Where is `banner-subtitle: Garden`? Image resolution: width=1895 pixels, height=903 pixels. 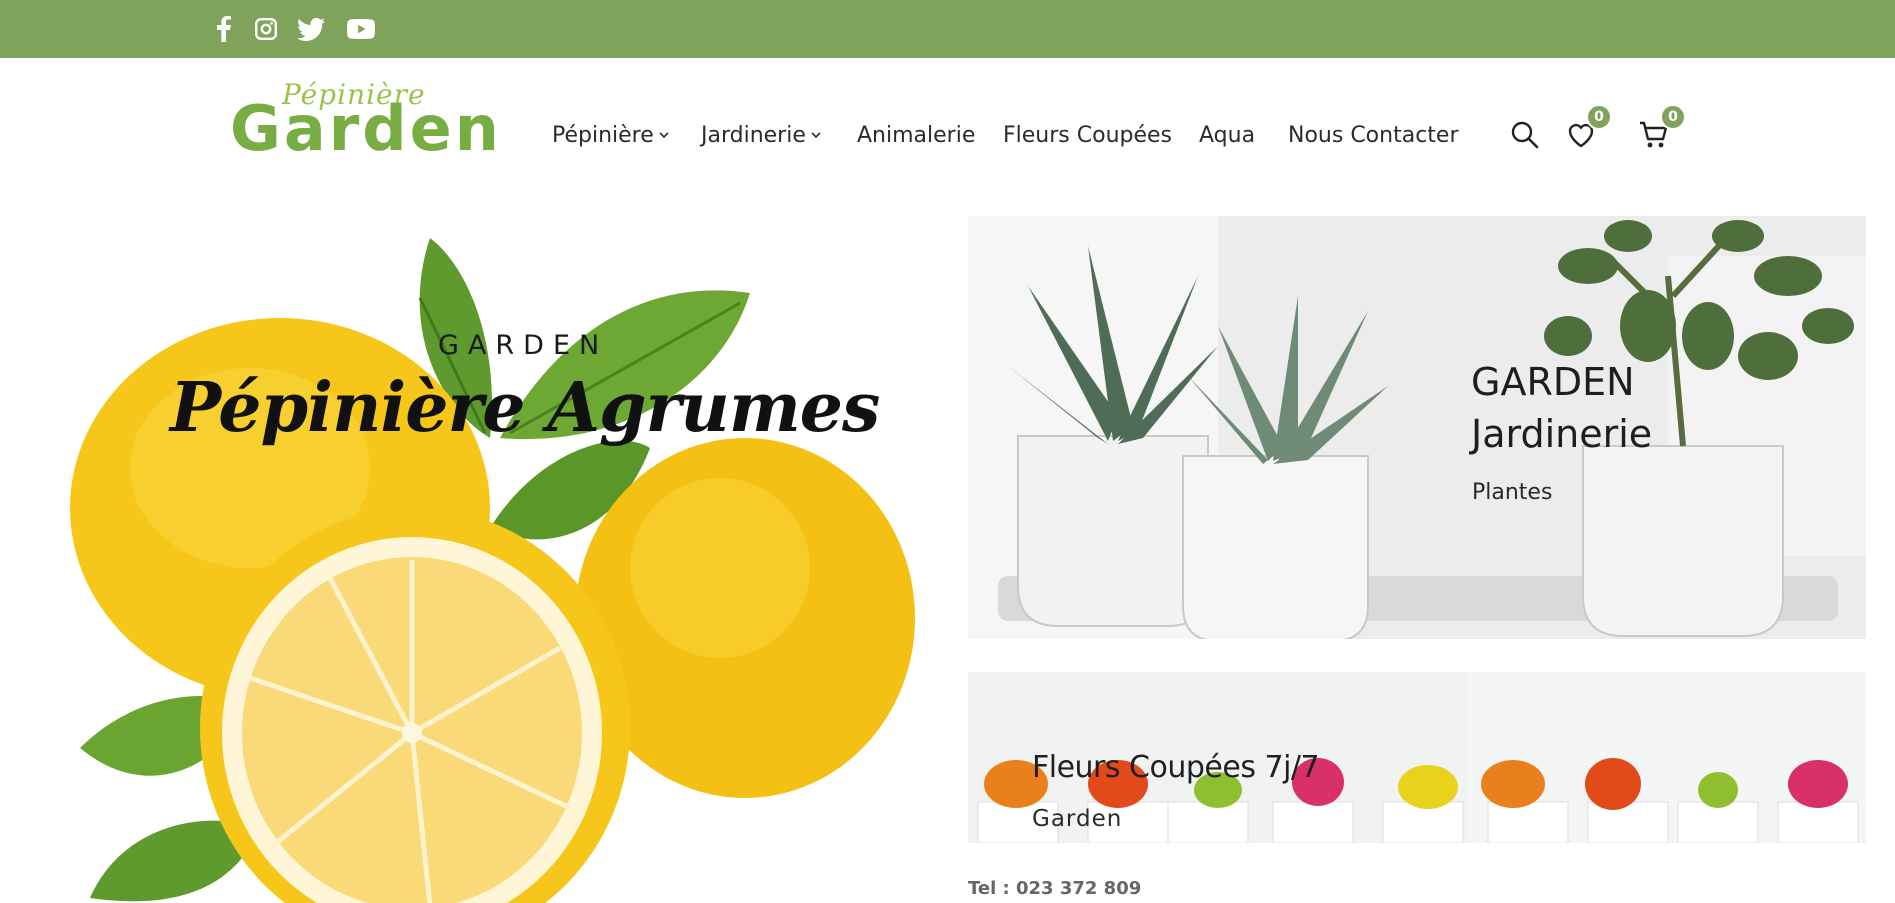
banner-subtitle: Garden is located at coordinates (1077, 819).